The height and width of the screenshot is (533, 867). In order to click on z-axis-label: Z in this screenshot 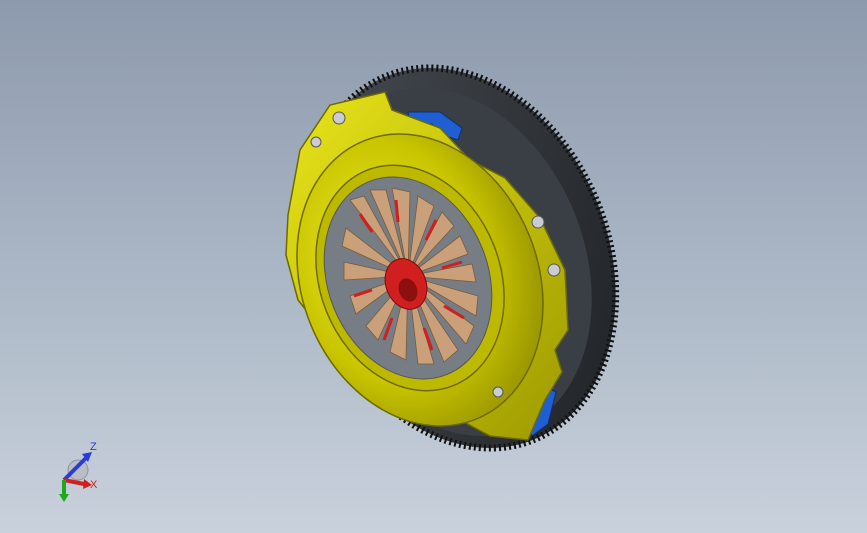, I will do `click(93, 447)`.